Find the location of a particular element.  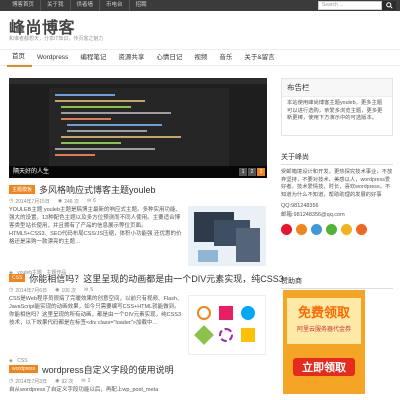

post-comments: 6 is located at coordinates (94, 201).